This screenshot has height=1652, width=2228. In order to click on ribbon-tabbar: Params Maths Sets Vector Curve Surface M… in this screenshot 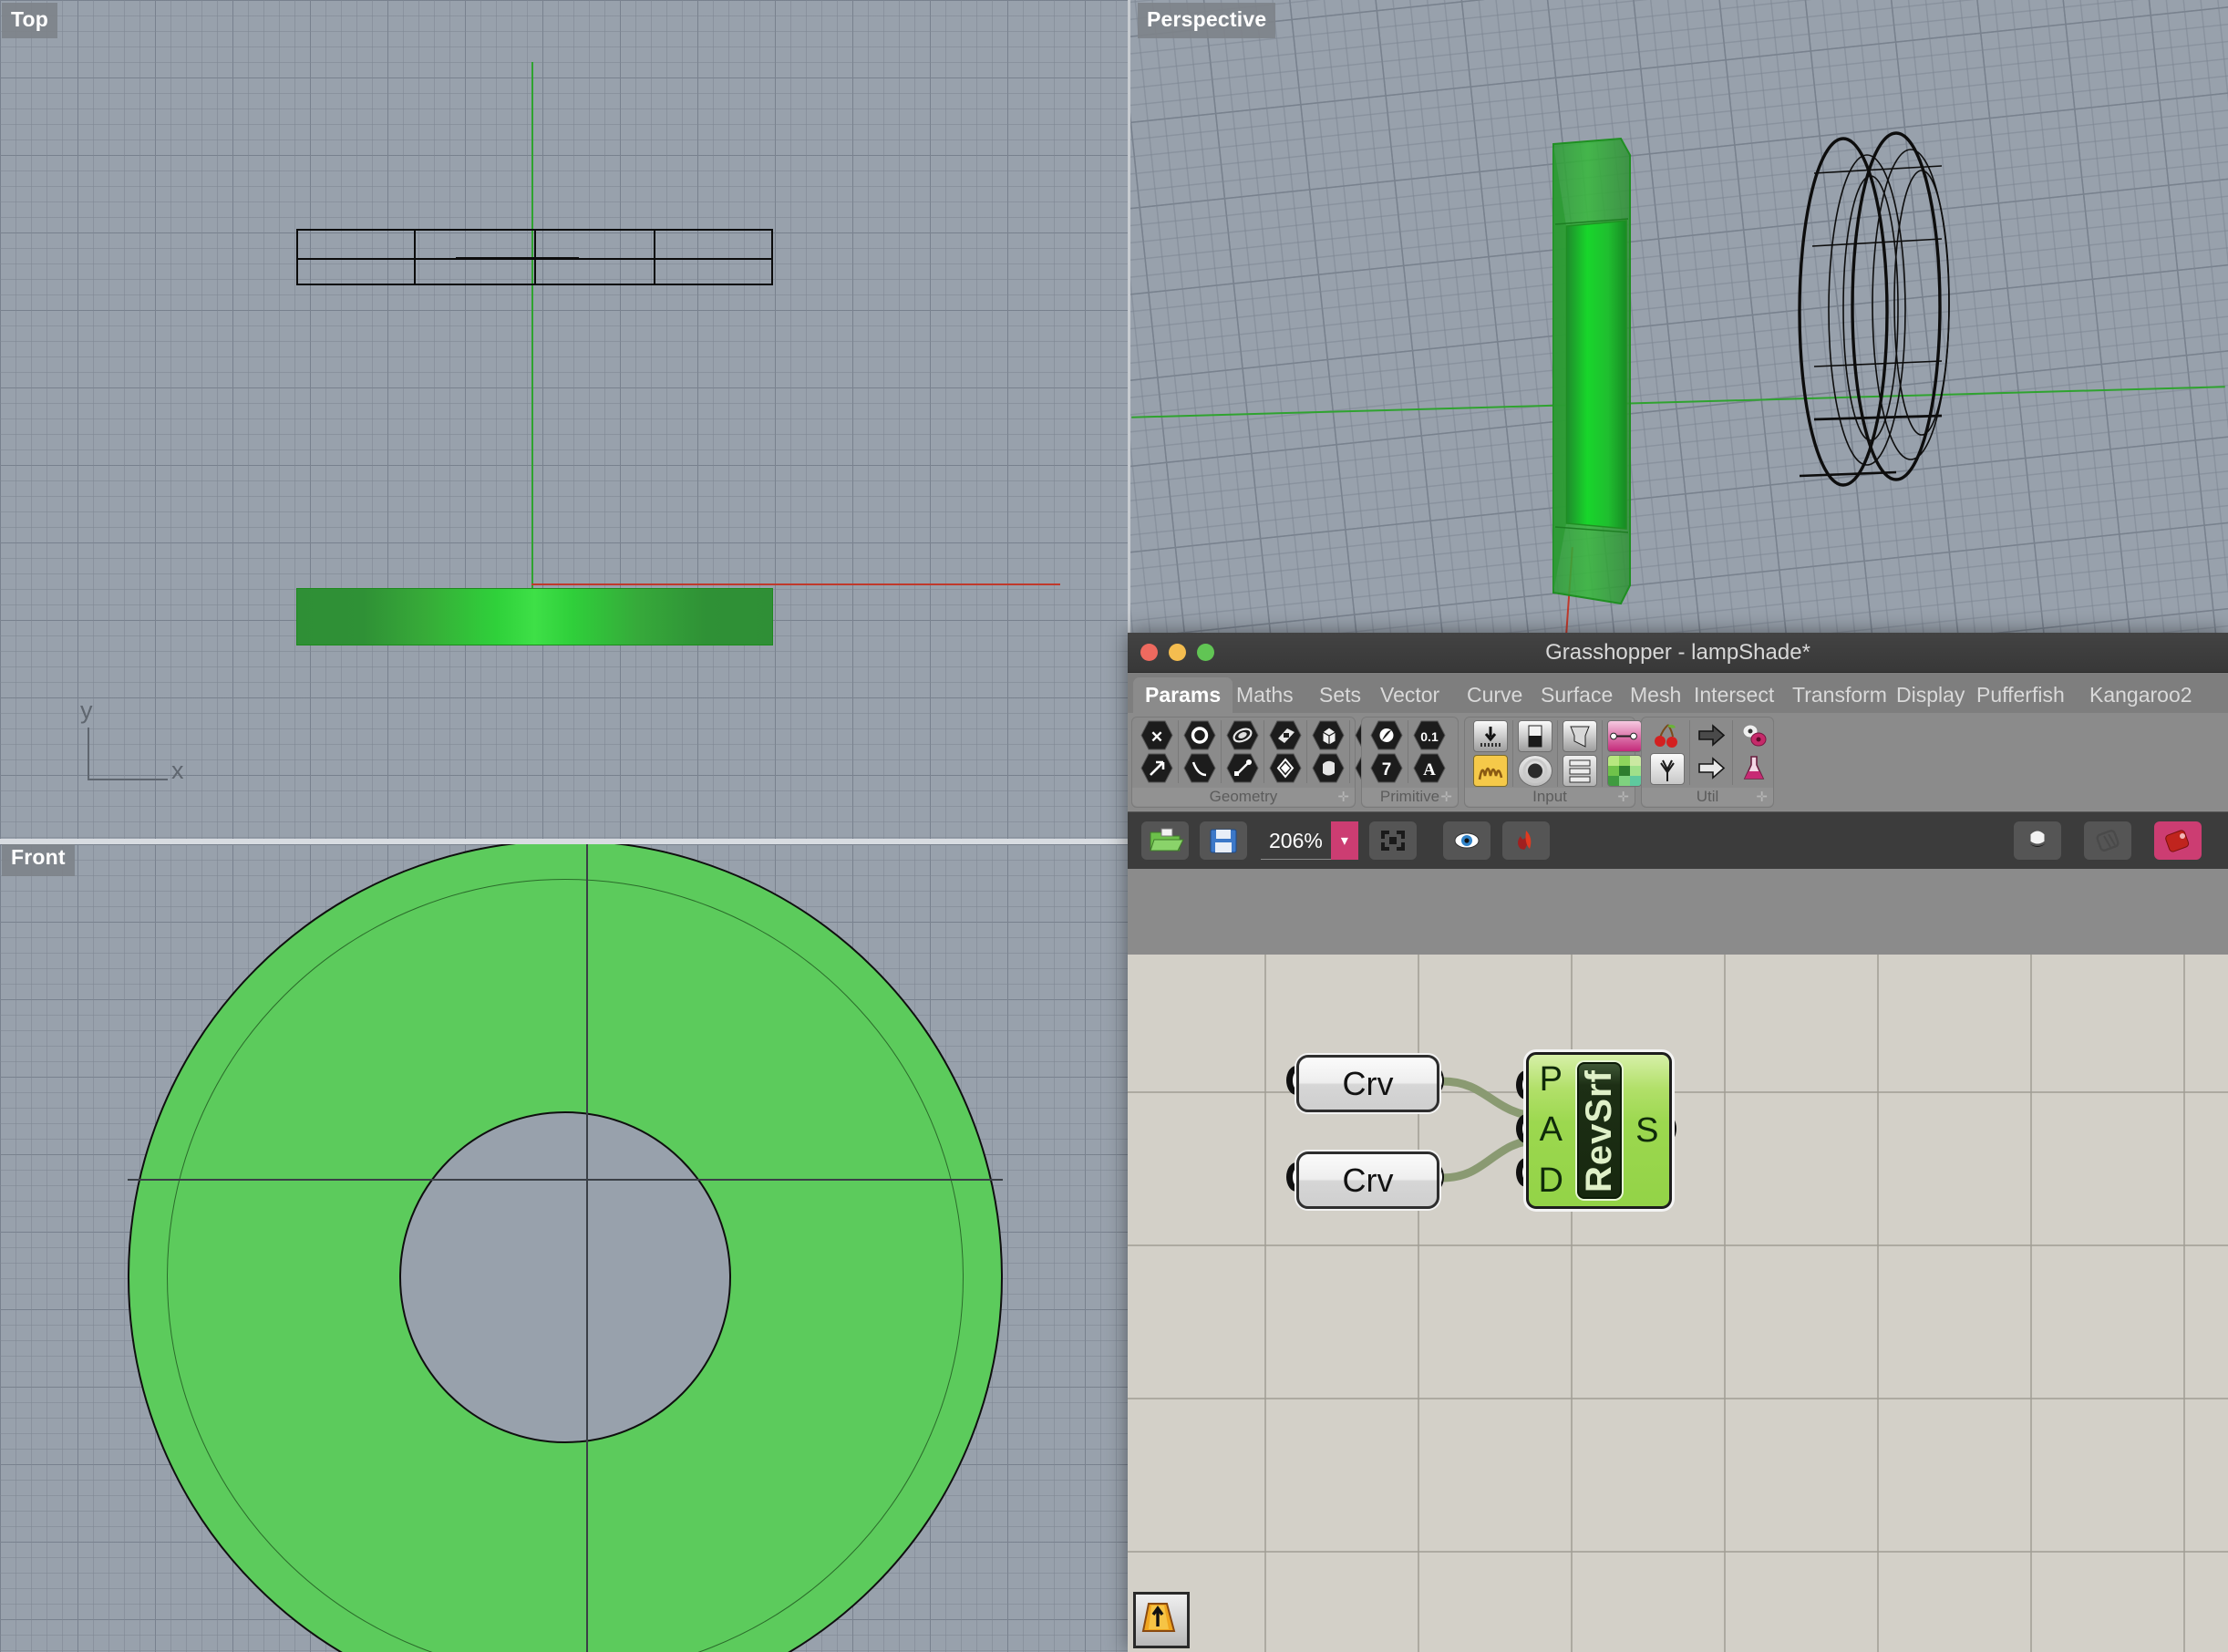, I will do `click(1678, 693)`.